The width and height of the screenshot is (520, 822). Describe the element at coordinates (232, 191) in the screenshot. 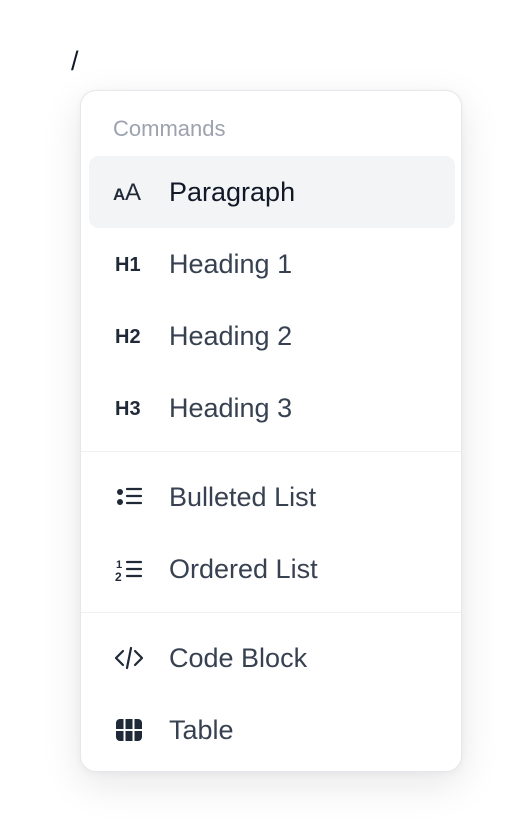

I see `menu-item-label: Paragraph` at that location.